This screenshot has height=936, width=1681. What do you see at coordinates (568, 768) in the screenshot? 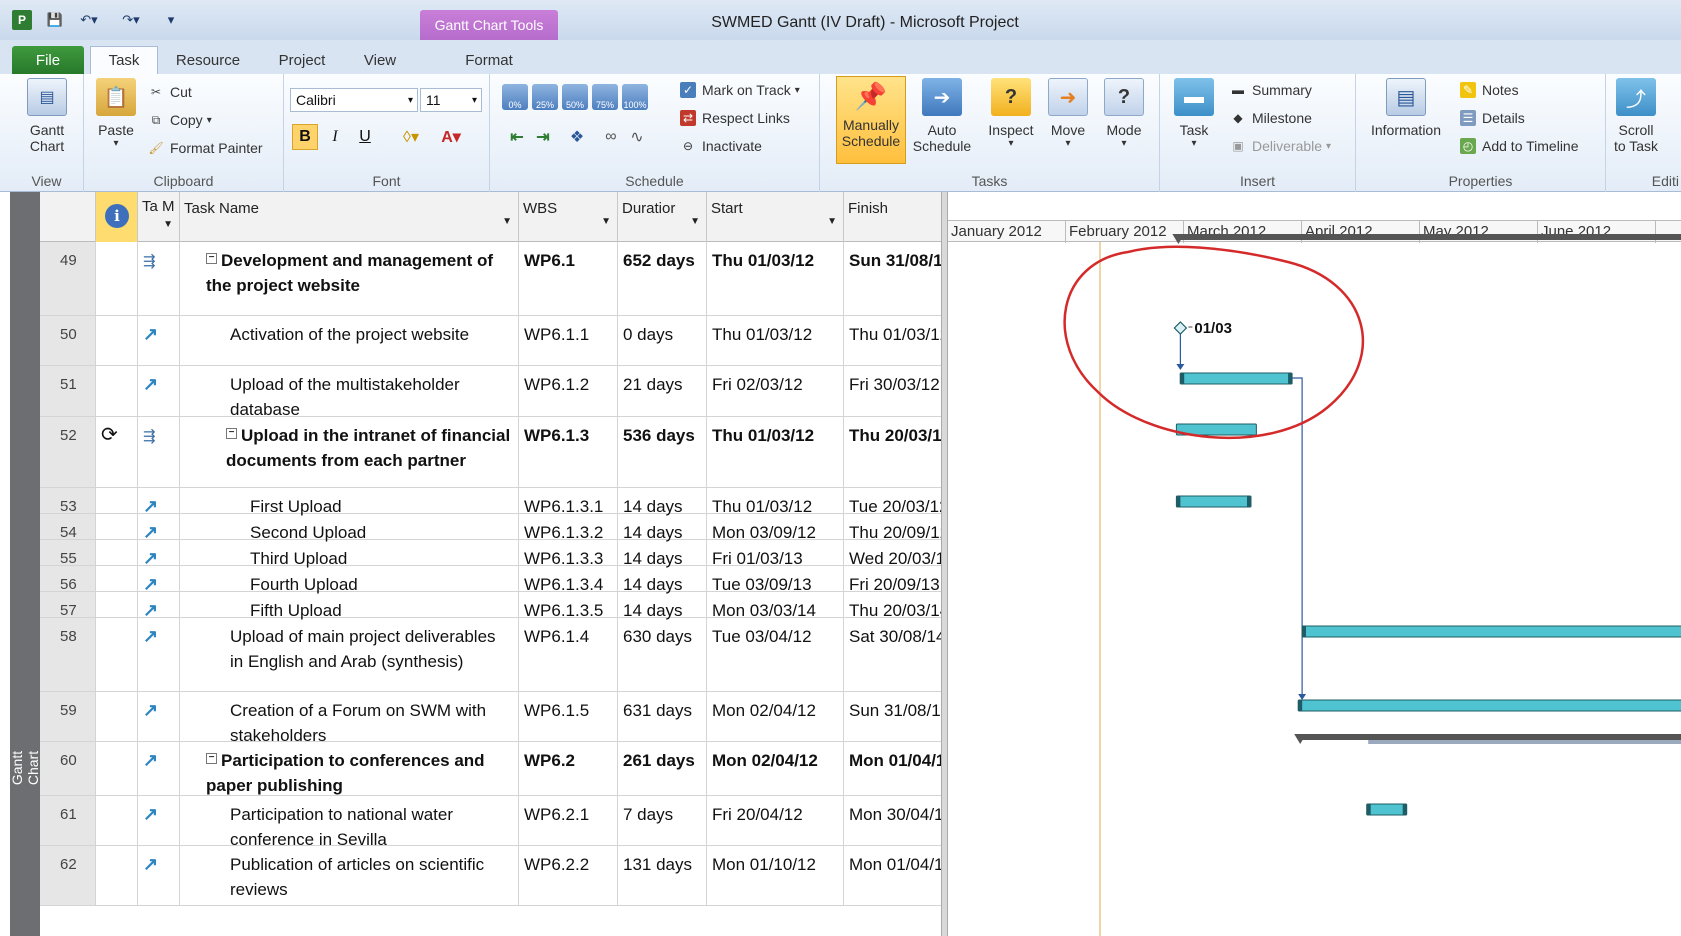
I see `wbs-cell: WP6.2` at bounding box center [568, 768].